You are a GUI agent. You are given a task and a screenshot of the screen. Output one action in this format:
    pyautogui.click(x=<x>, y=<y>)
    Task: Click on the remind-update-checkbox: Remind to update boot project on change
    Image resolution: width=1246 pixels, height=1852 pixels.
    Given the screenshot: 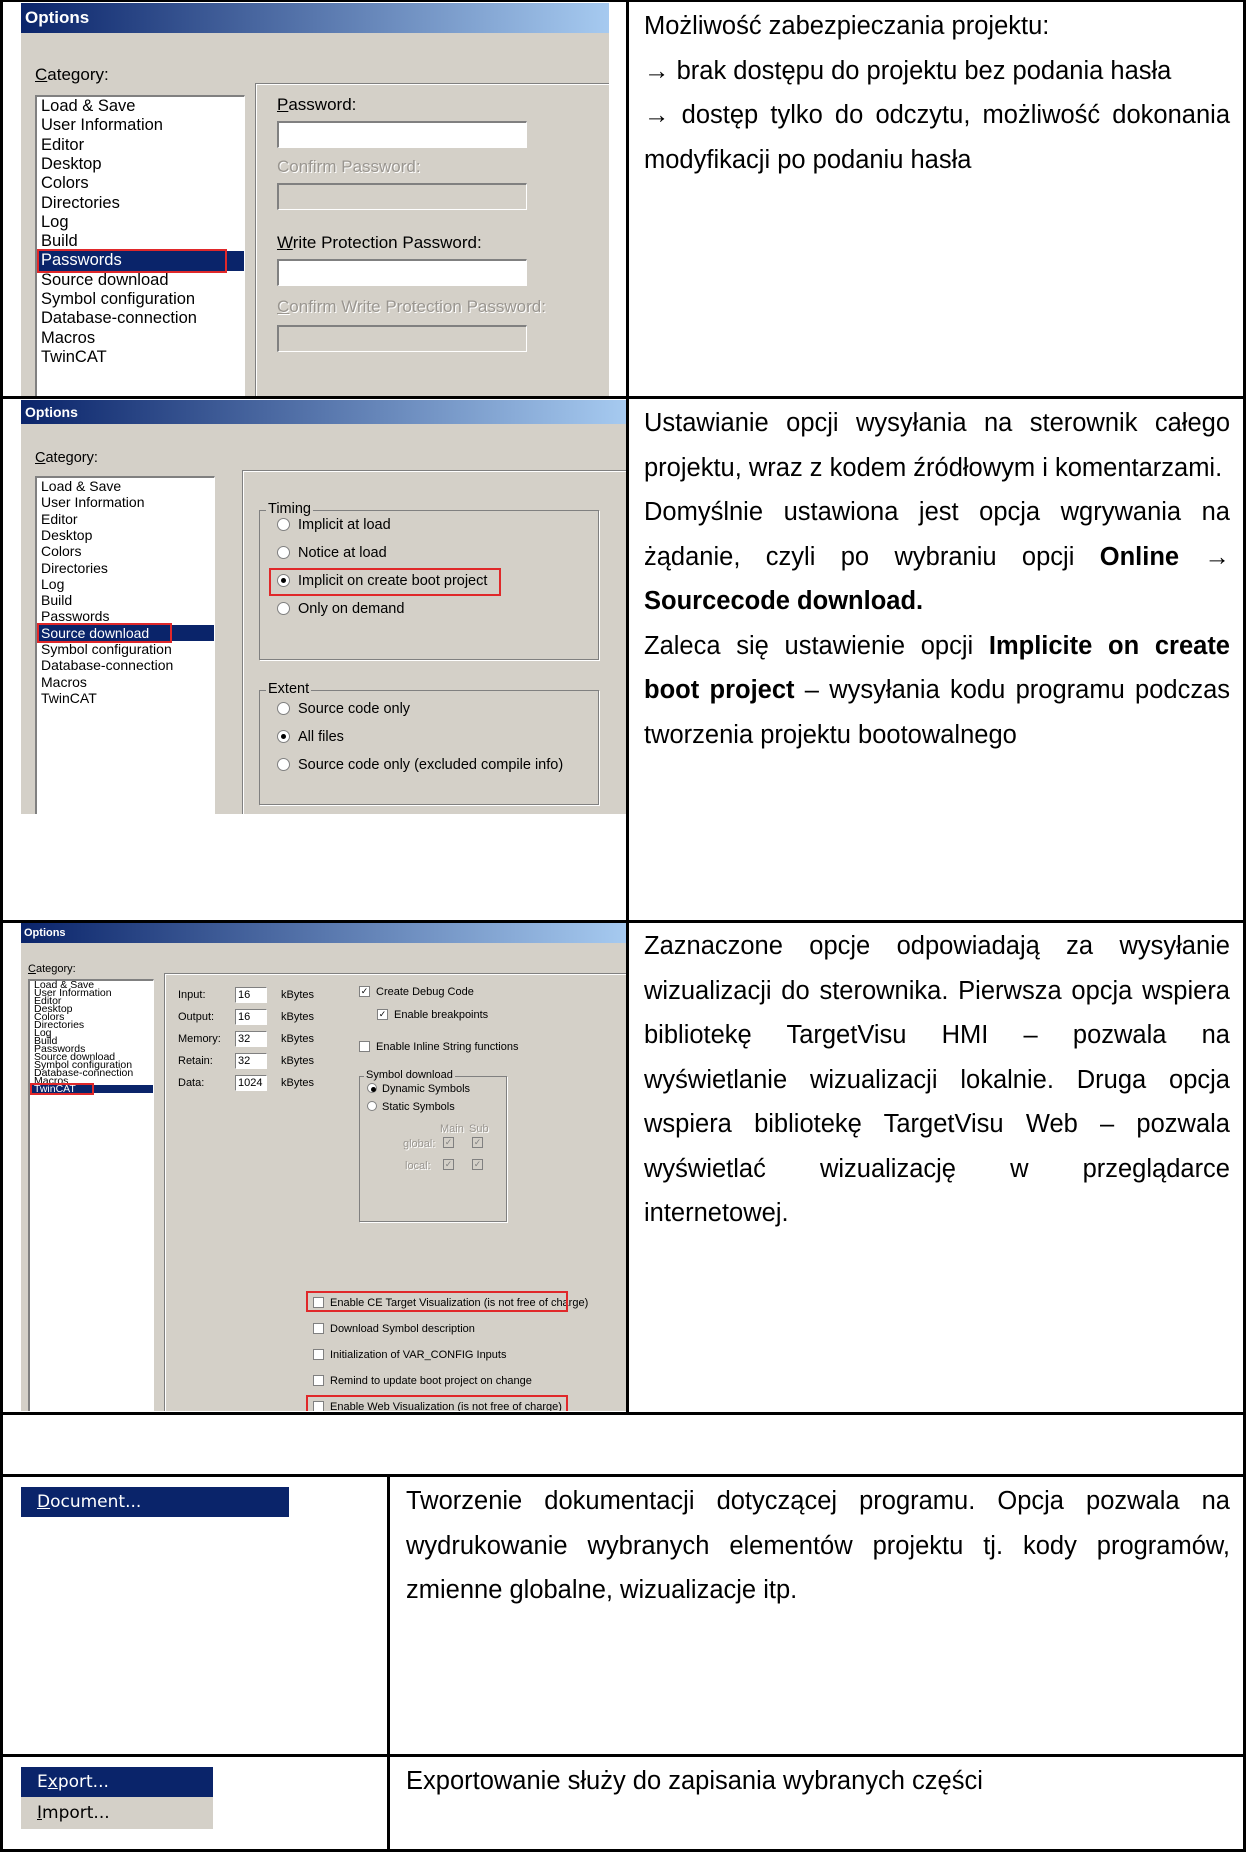 What is the action you would take?
    pyautogui.click(x=422, y=1380)
    